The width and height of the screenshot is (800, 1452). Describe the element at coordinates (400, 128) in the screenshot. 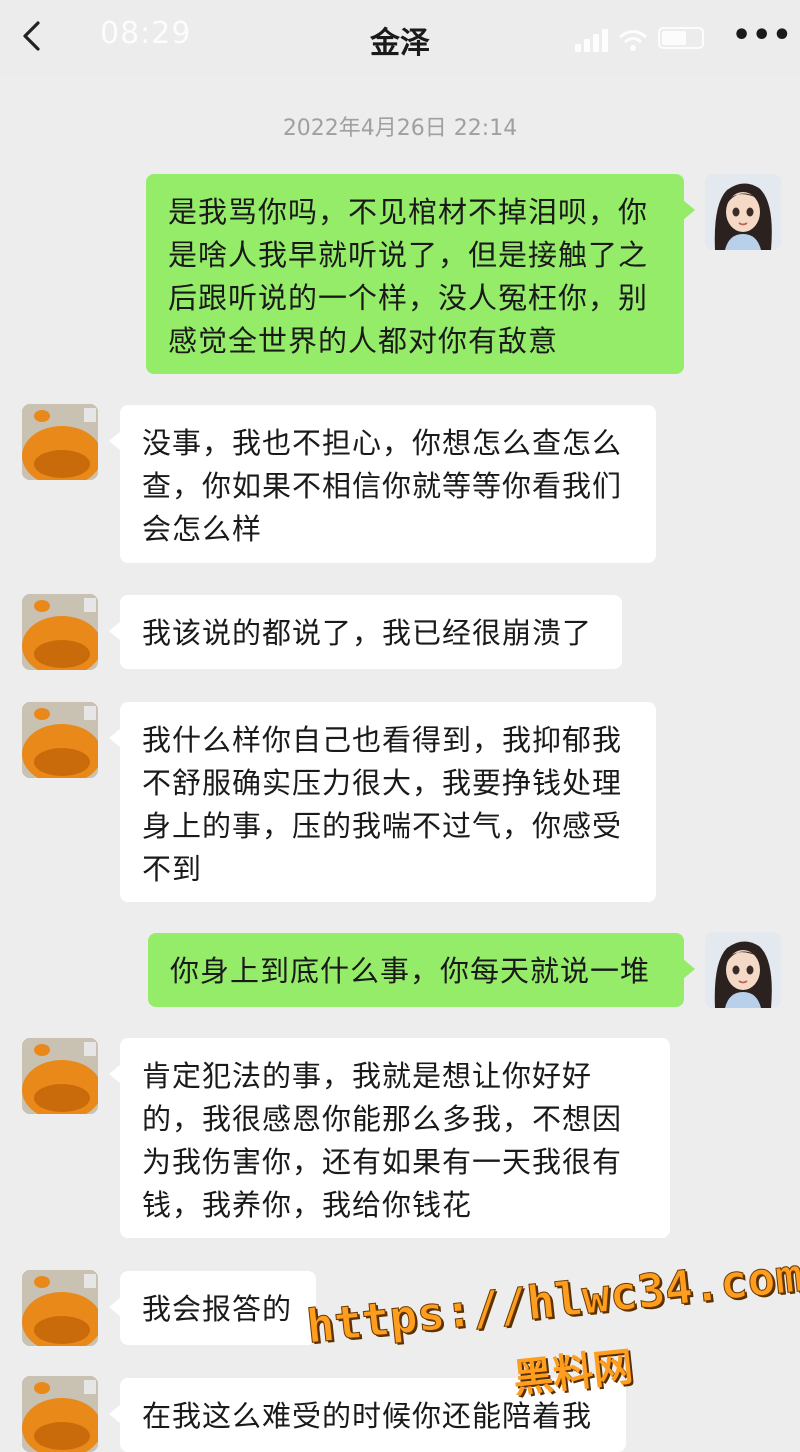

I see `message-timestamp: 2022年4月26日 22:14` at that location.